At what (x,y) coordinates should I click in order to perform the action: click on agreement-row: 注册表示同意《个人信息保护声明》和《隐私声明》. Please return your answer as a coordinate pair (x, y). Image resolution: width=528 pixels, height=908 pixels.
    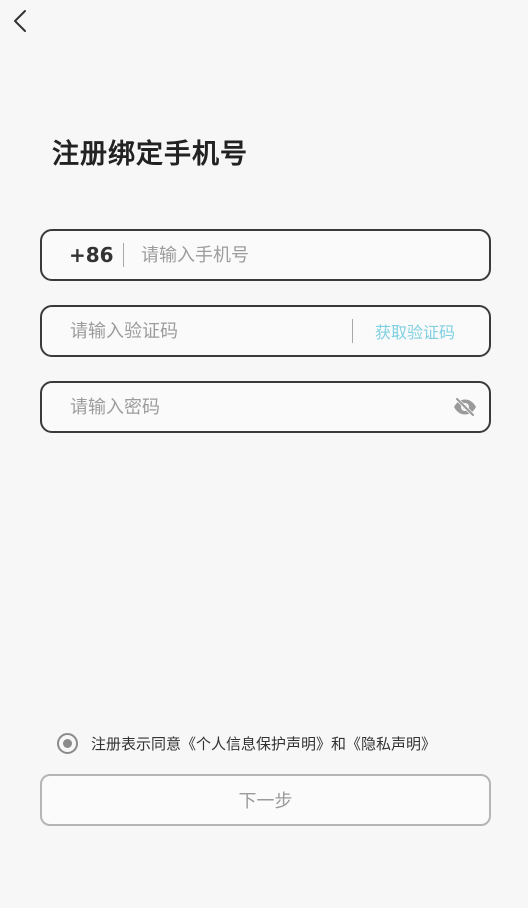
    Looking at the image, I should click on (246, 743).